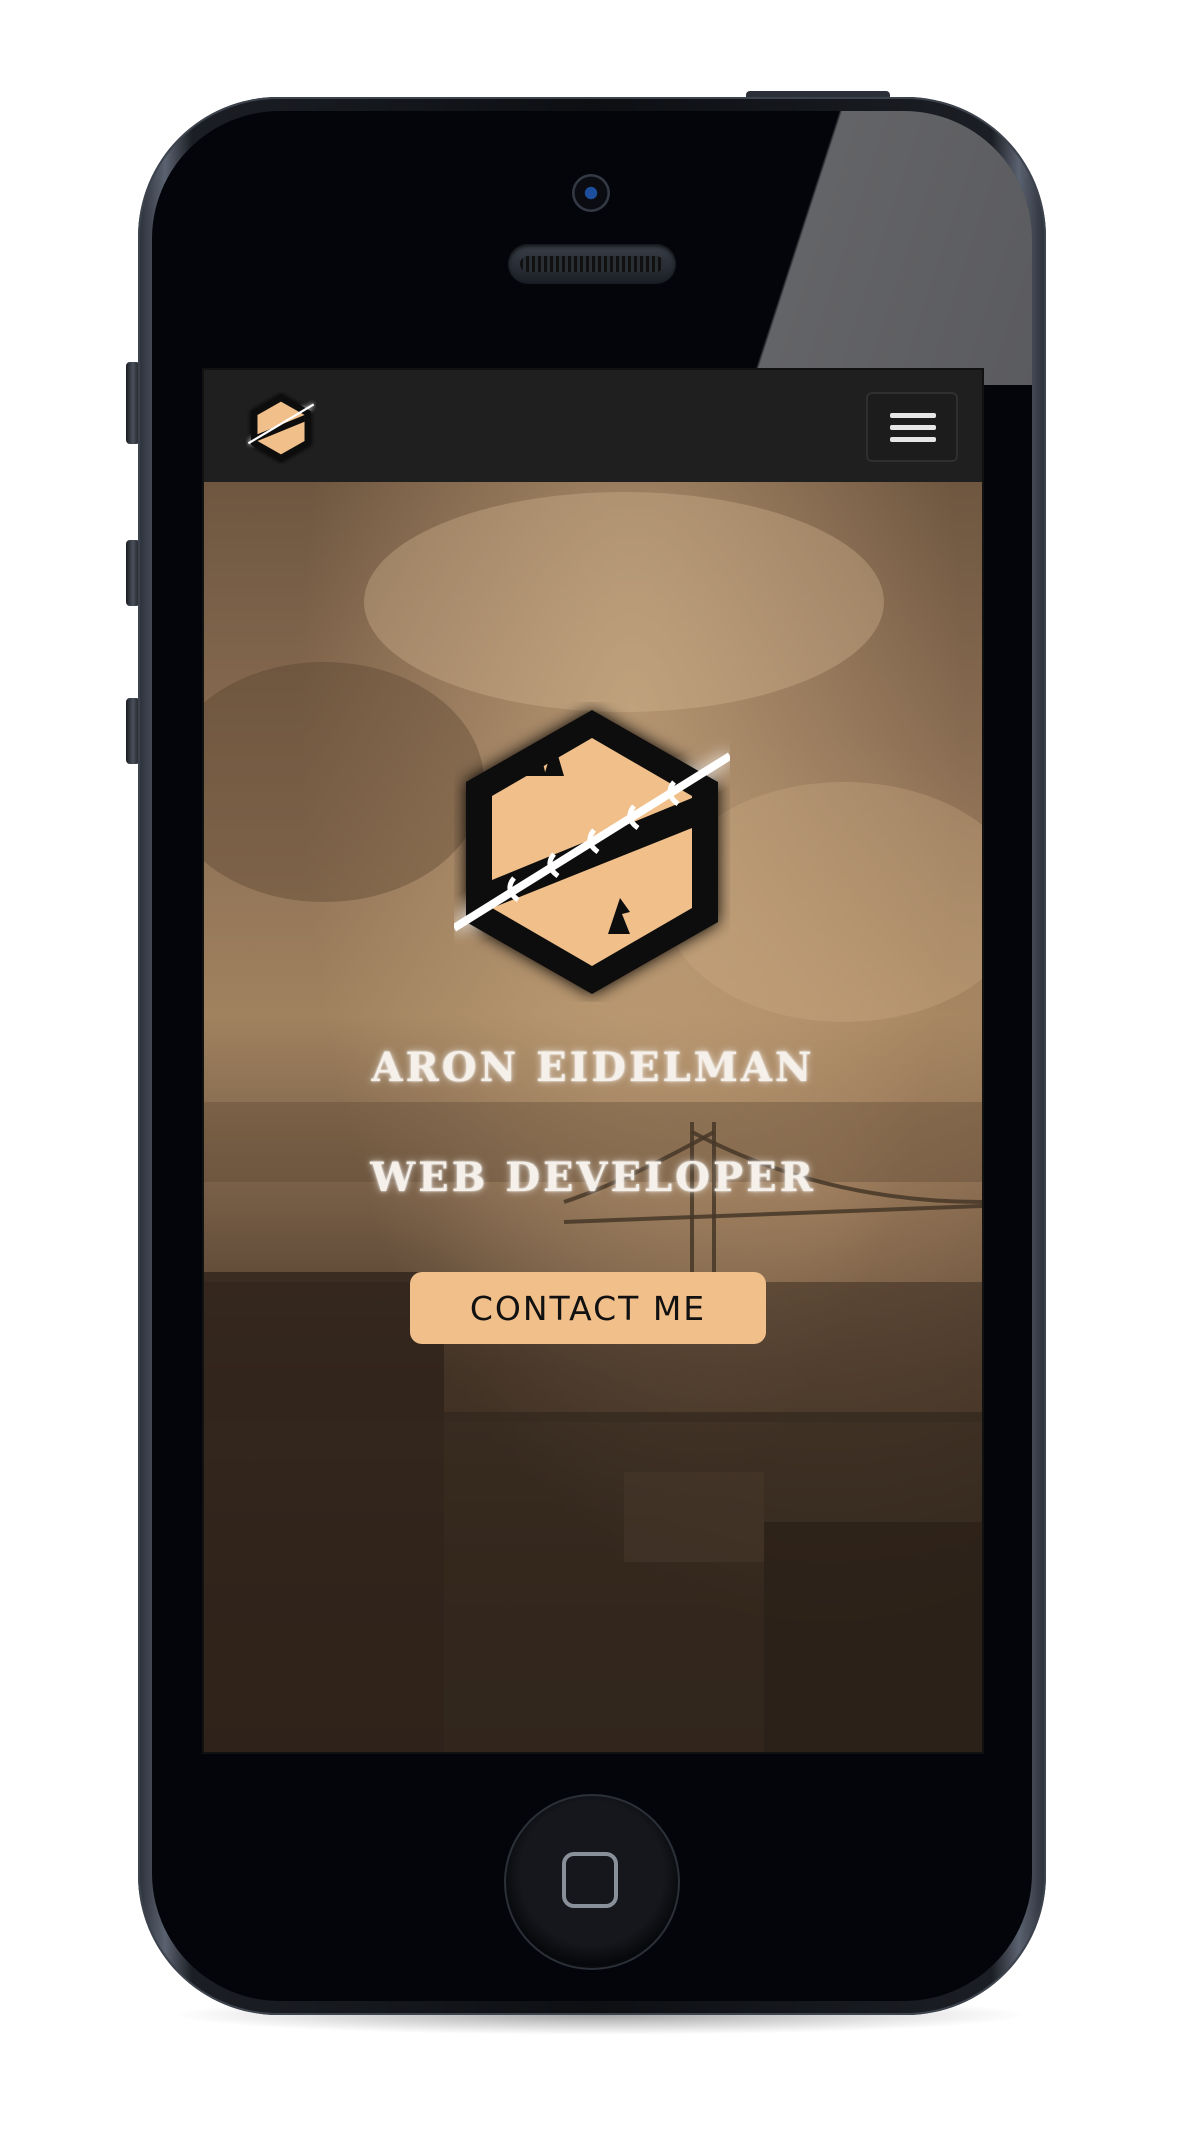  I want to click on hamburger-menu-icon, so click(913, 415).